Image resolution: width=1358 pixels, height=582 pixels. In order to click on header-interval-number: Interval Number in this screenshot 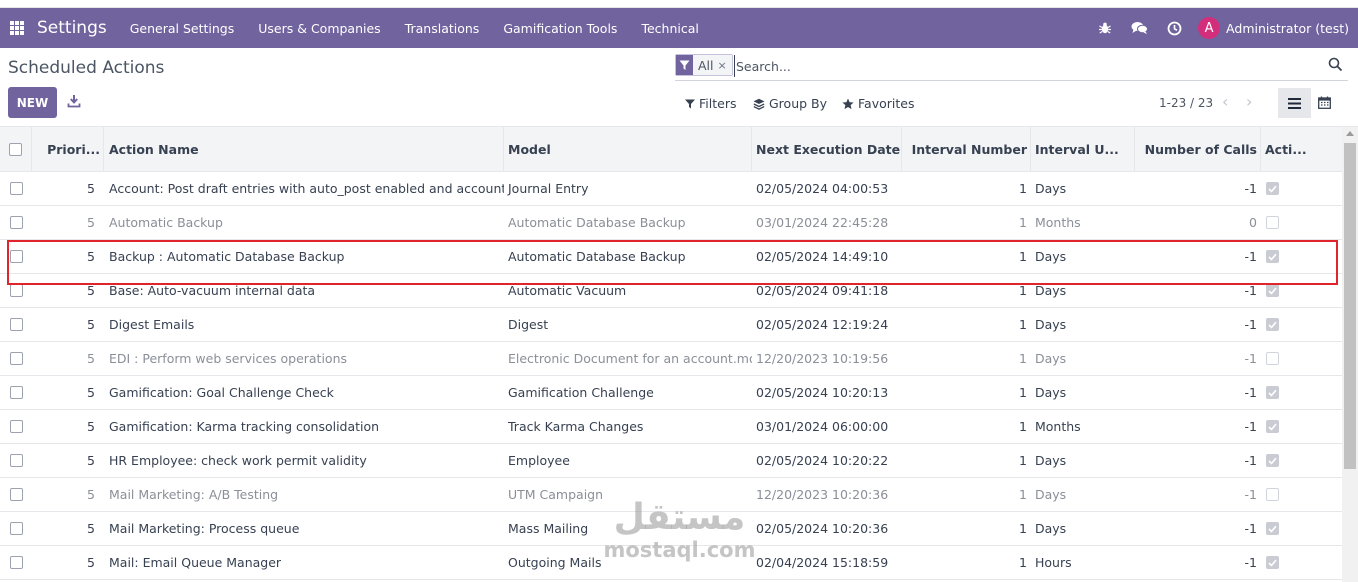, I will do `click(966, 149)`.